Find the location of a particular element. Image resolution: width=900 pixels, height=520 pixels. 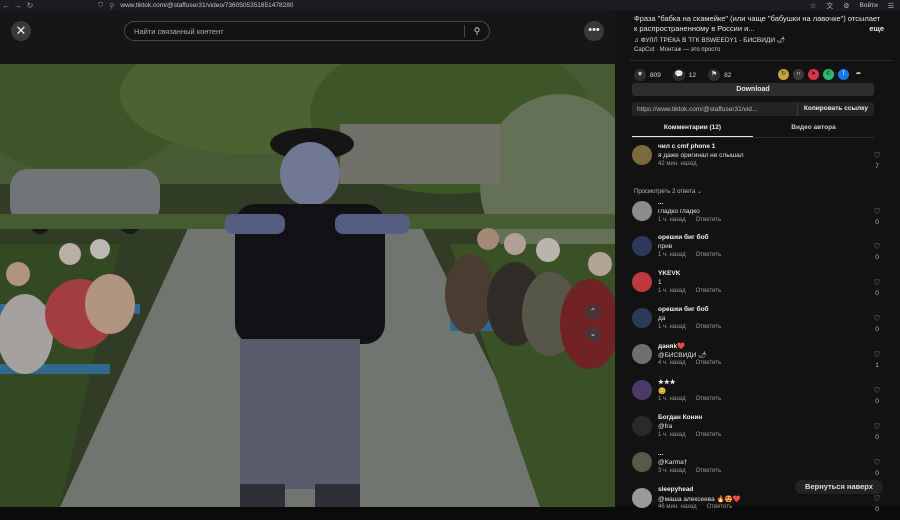

more-icon: ••• is located at coordinates (594, 30).